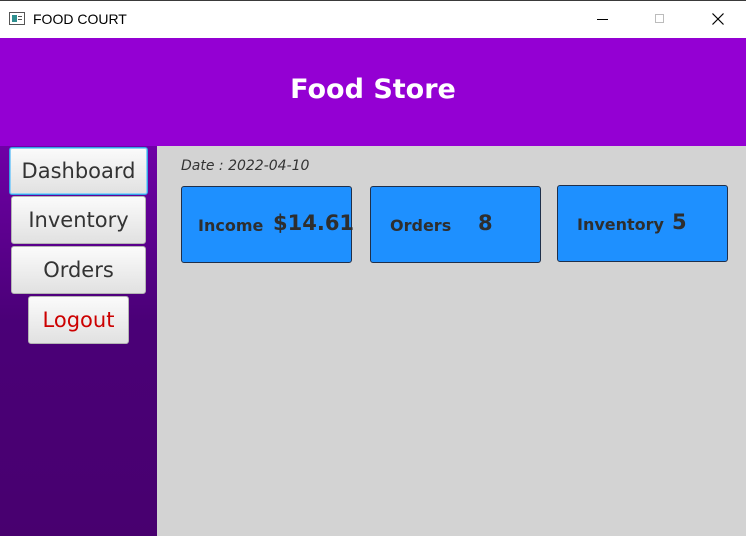 The image size is (746, 536). I want to click on inventory-label: Inventory, so click(620, 224).